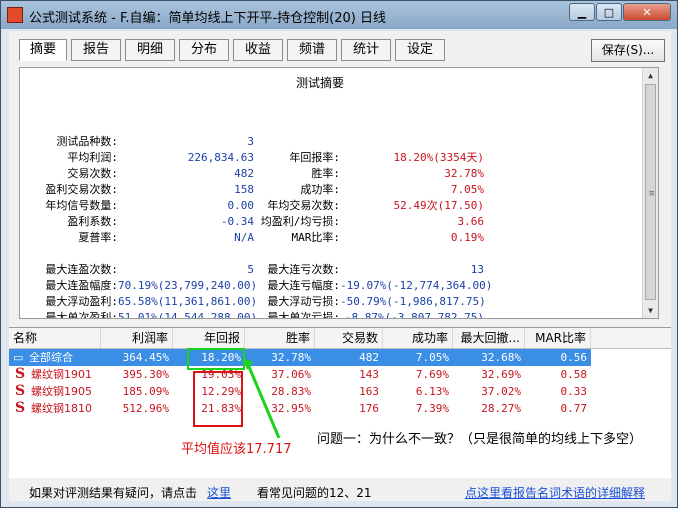 The width and height of the screenshot is (678, 508). What do you see at coordinates (92, 221) in the screenshot?
I see `summary-label: 盈利系数:` at bounding box center [92, 221].